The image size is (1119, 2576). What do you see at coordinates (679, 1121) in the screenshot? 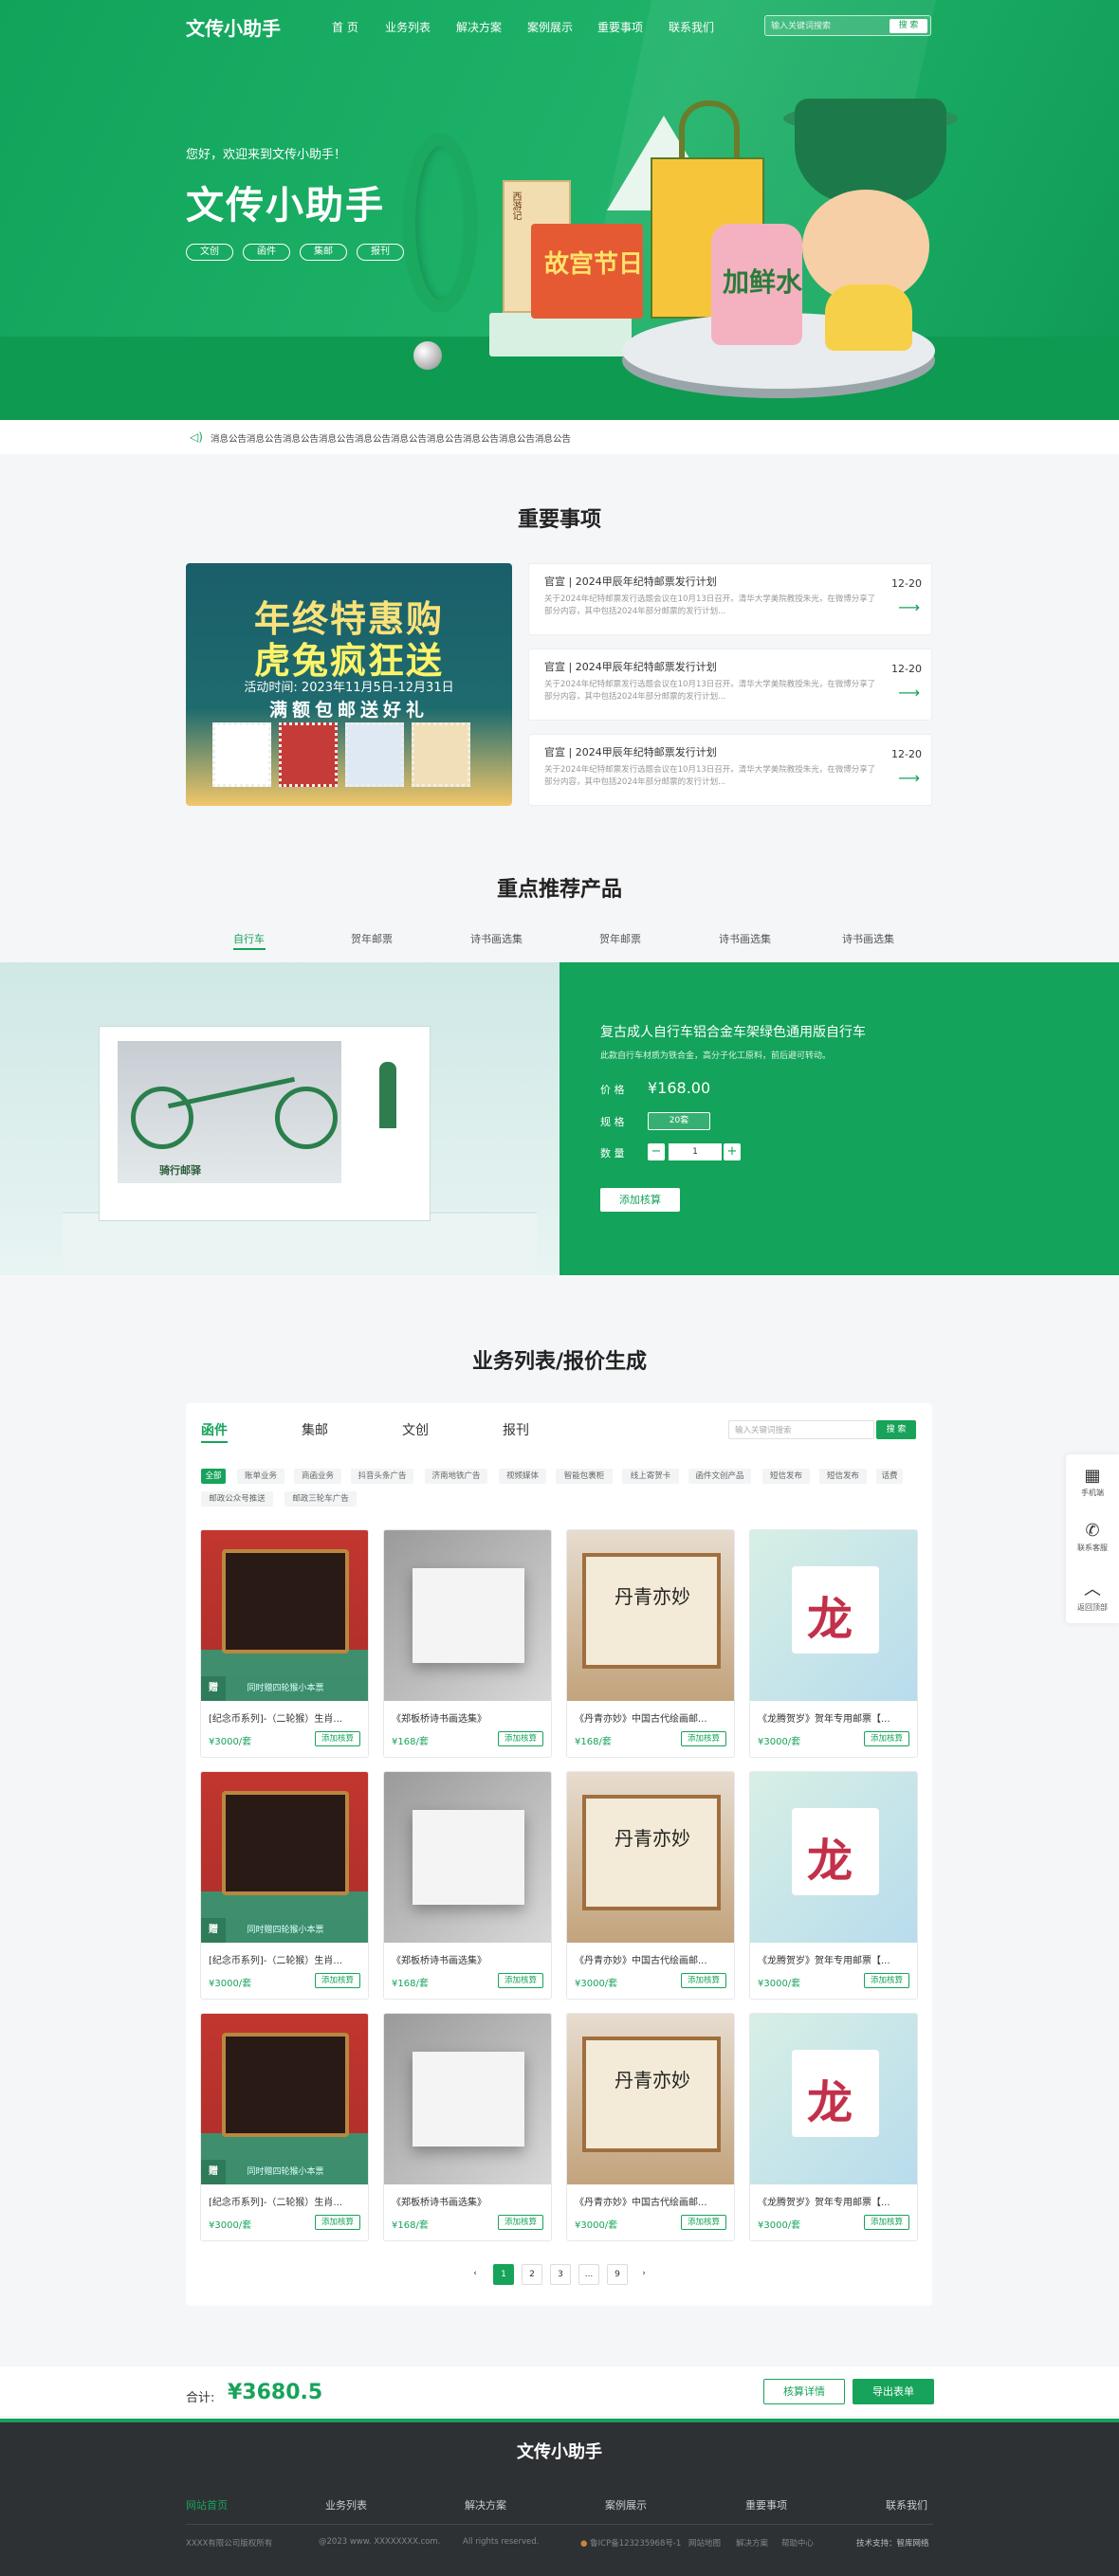
I see `spec-option: 20套` at bounding box center [679, 1121].